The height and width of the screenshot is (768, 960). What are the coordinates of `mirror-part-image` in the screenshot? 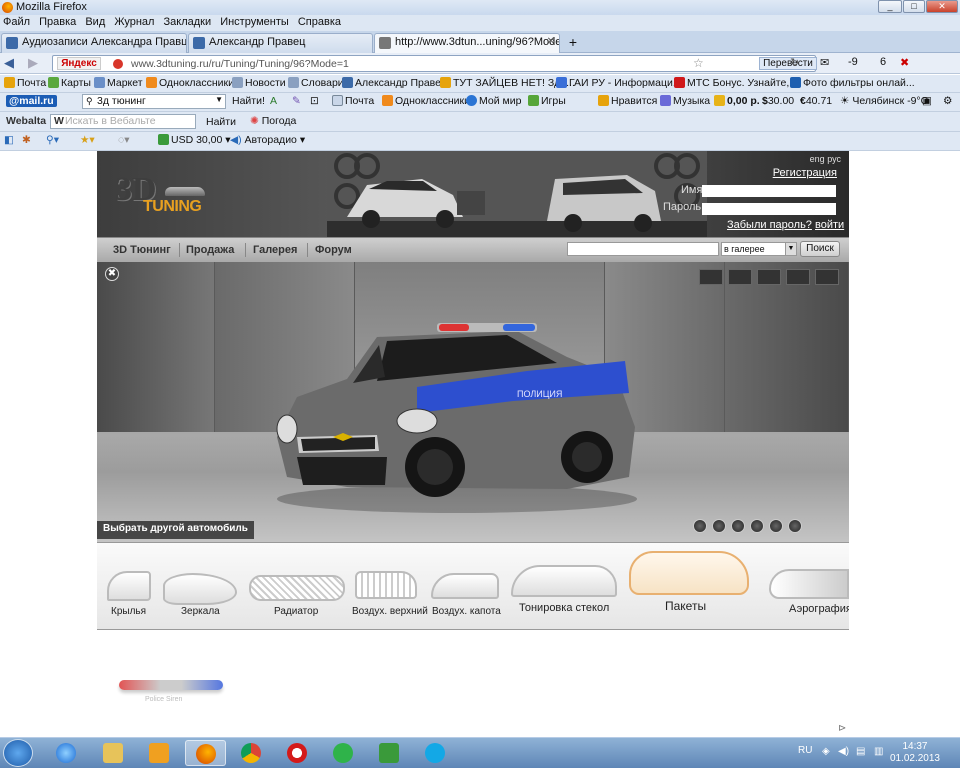 It's located at (200, 589).